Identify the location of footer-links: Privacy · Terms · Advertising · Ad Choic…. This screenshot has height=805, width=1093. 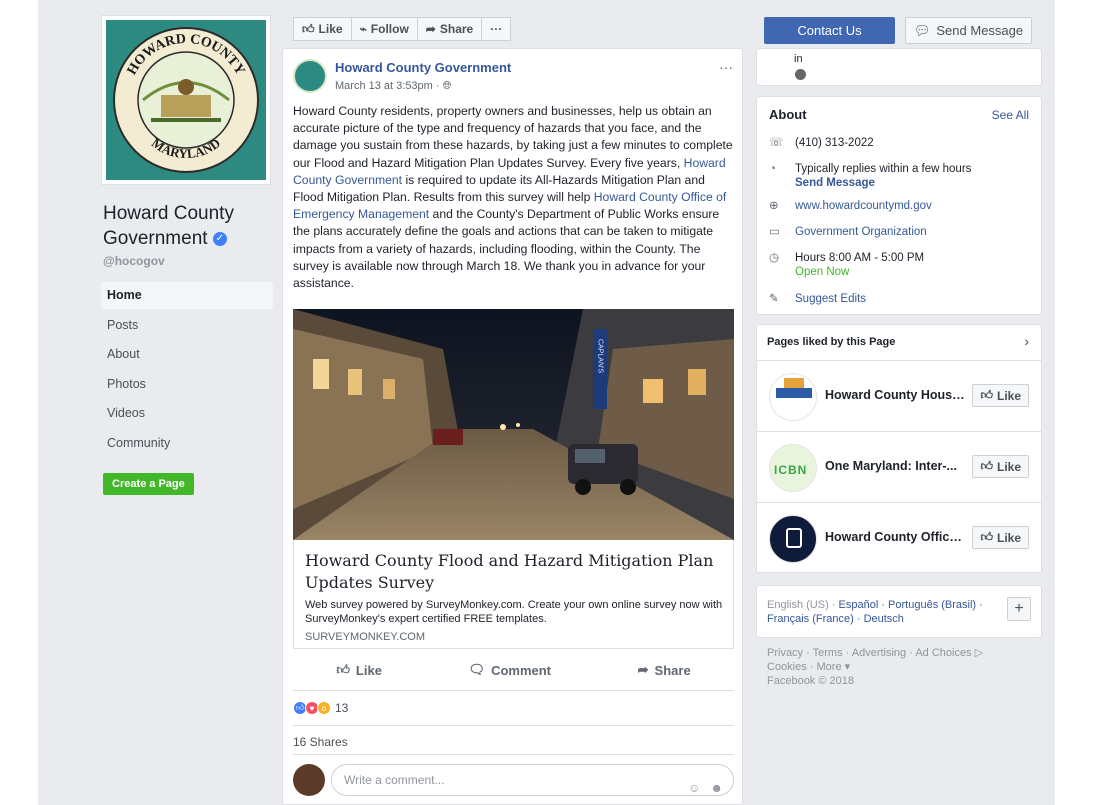
(897, 667).